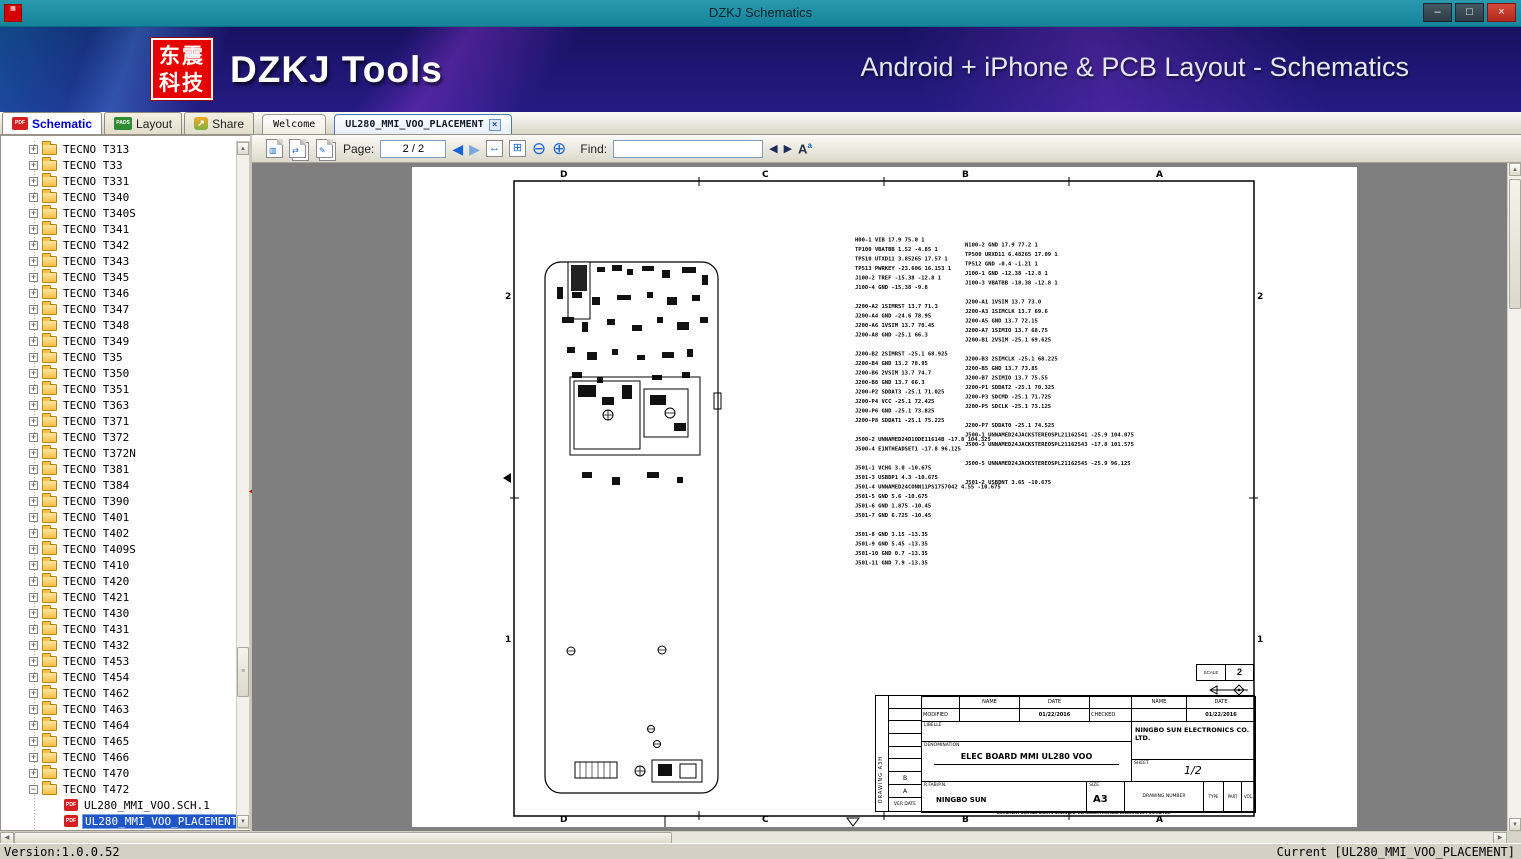 This screenshot has width=1521, height=859. What do you see at coordinates (243, 672) in the screenshot?
I see `scroll-thumb: ≡` at bounding box center [243, 672].